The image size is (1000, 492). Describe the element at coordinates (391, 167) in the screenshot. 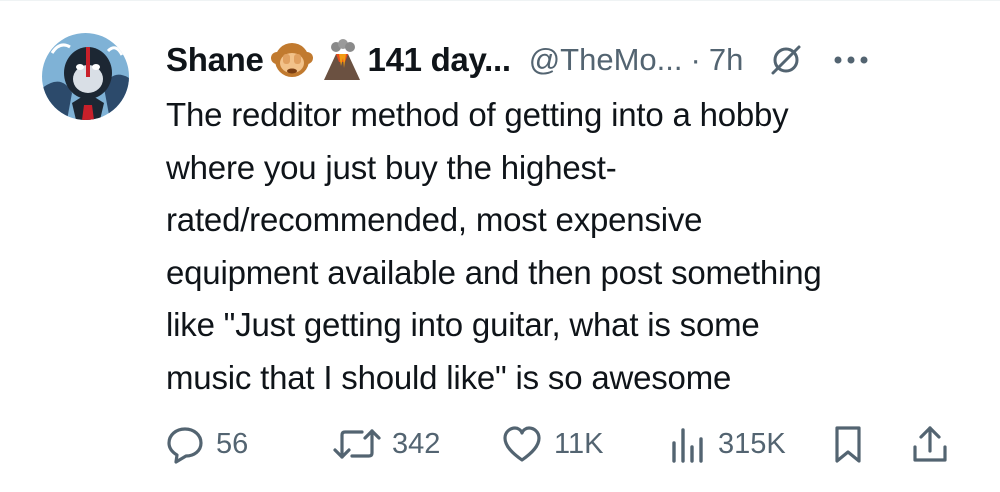

I see `tweet-line: where you just buy the highest-` at that location.